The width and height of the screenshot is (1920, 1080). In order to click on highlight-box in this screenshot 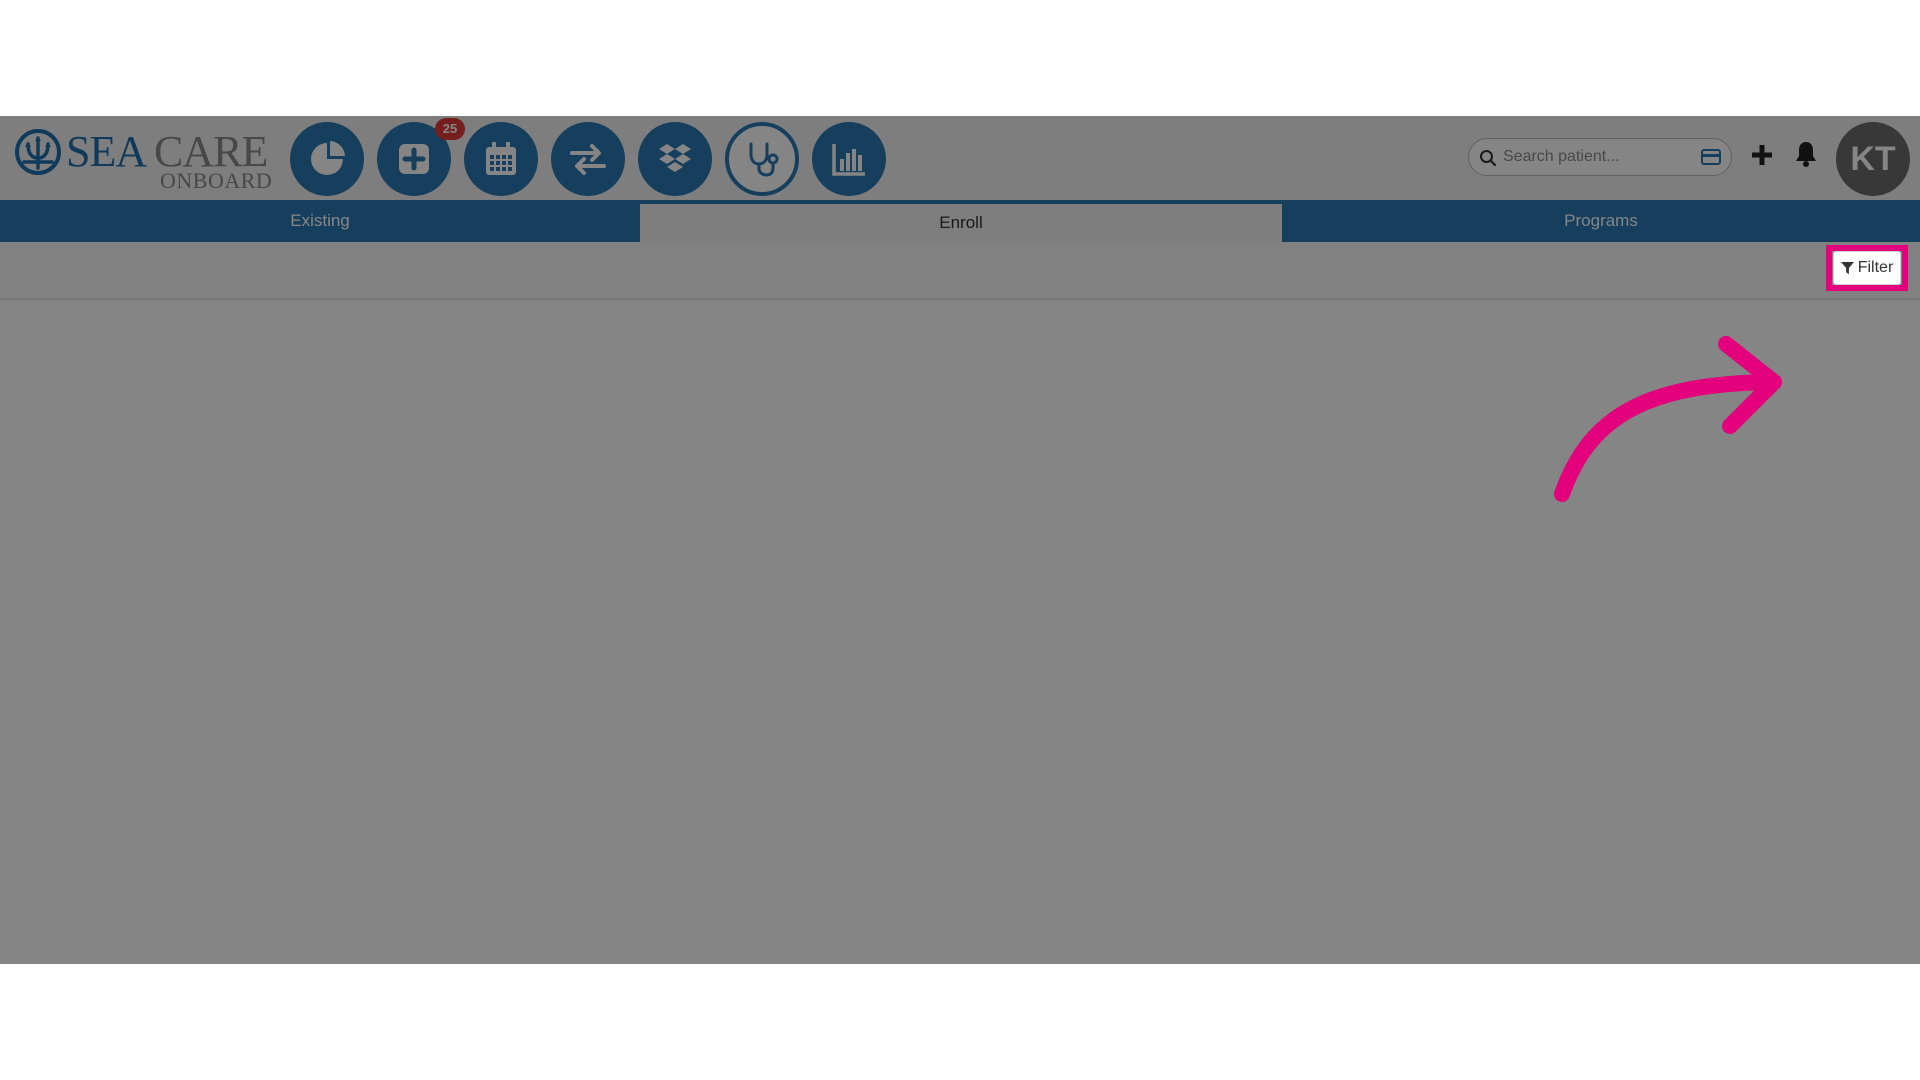, I will do `click(1867, 268)`.